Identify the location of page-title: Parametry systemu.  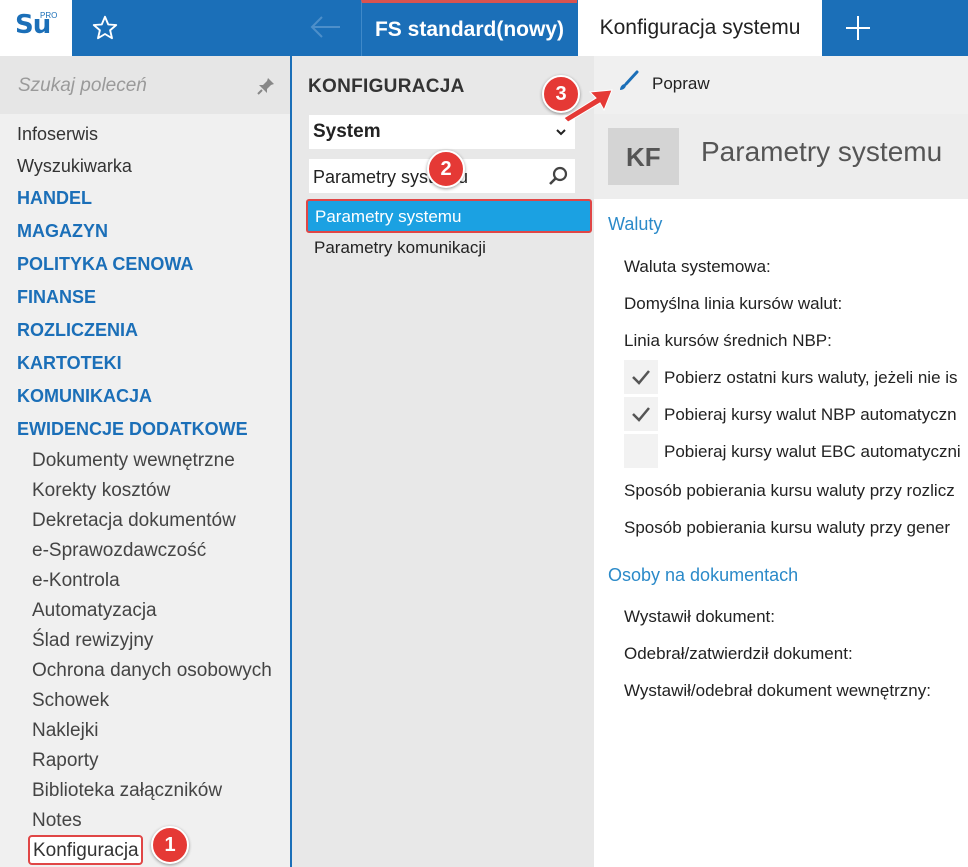
(822, 151).